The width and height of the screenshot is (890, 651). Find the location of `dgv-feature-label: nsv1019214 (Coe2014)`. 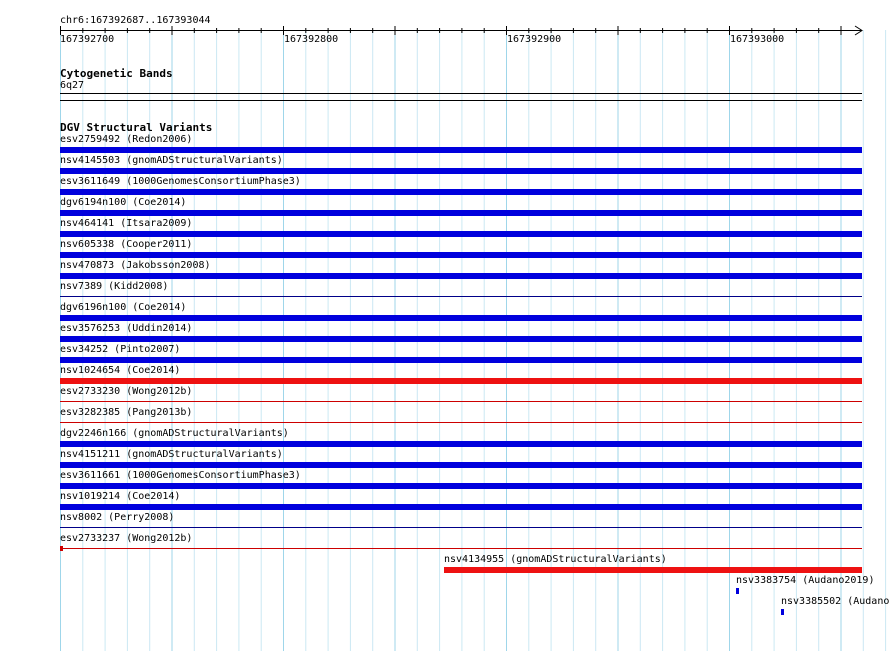

dgv-feature-label: nsv1019214 (Coe2014) is located at coordinates (120, 497).